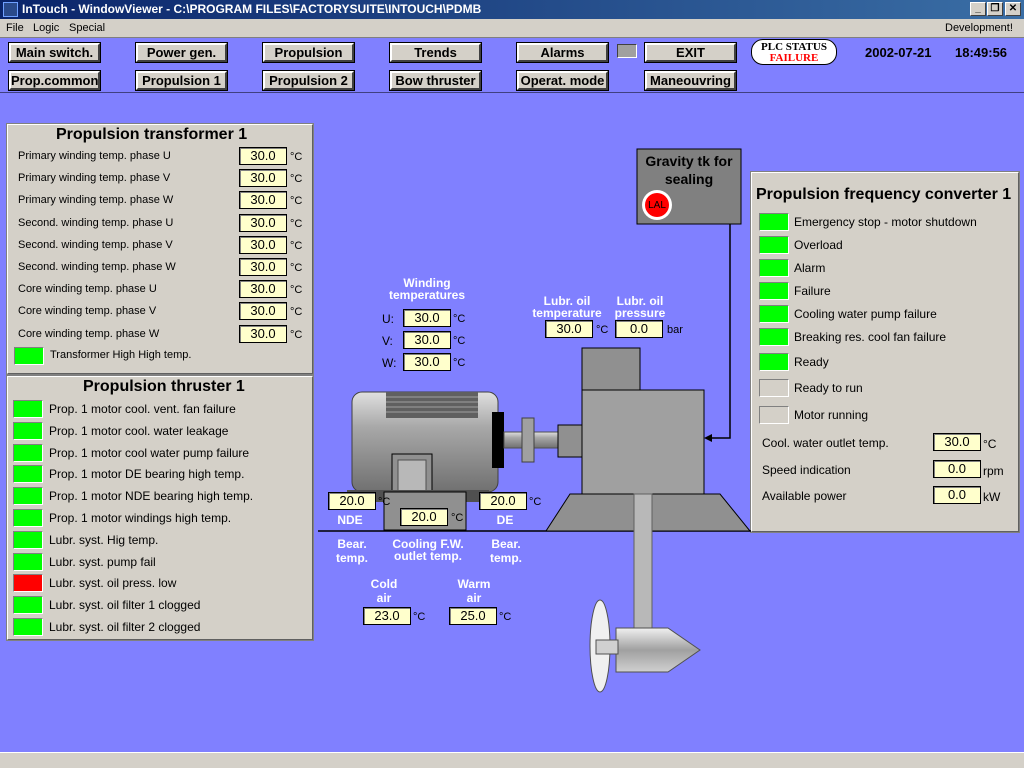 This screenshot has width=1024, height=768. Describe the element at coordinates (512, 760) in the screenshot. I see `status-bar` at that location.